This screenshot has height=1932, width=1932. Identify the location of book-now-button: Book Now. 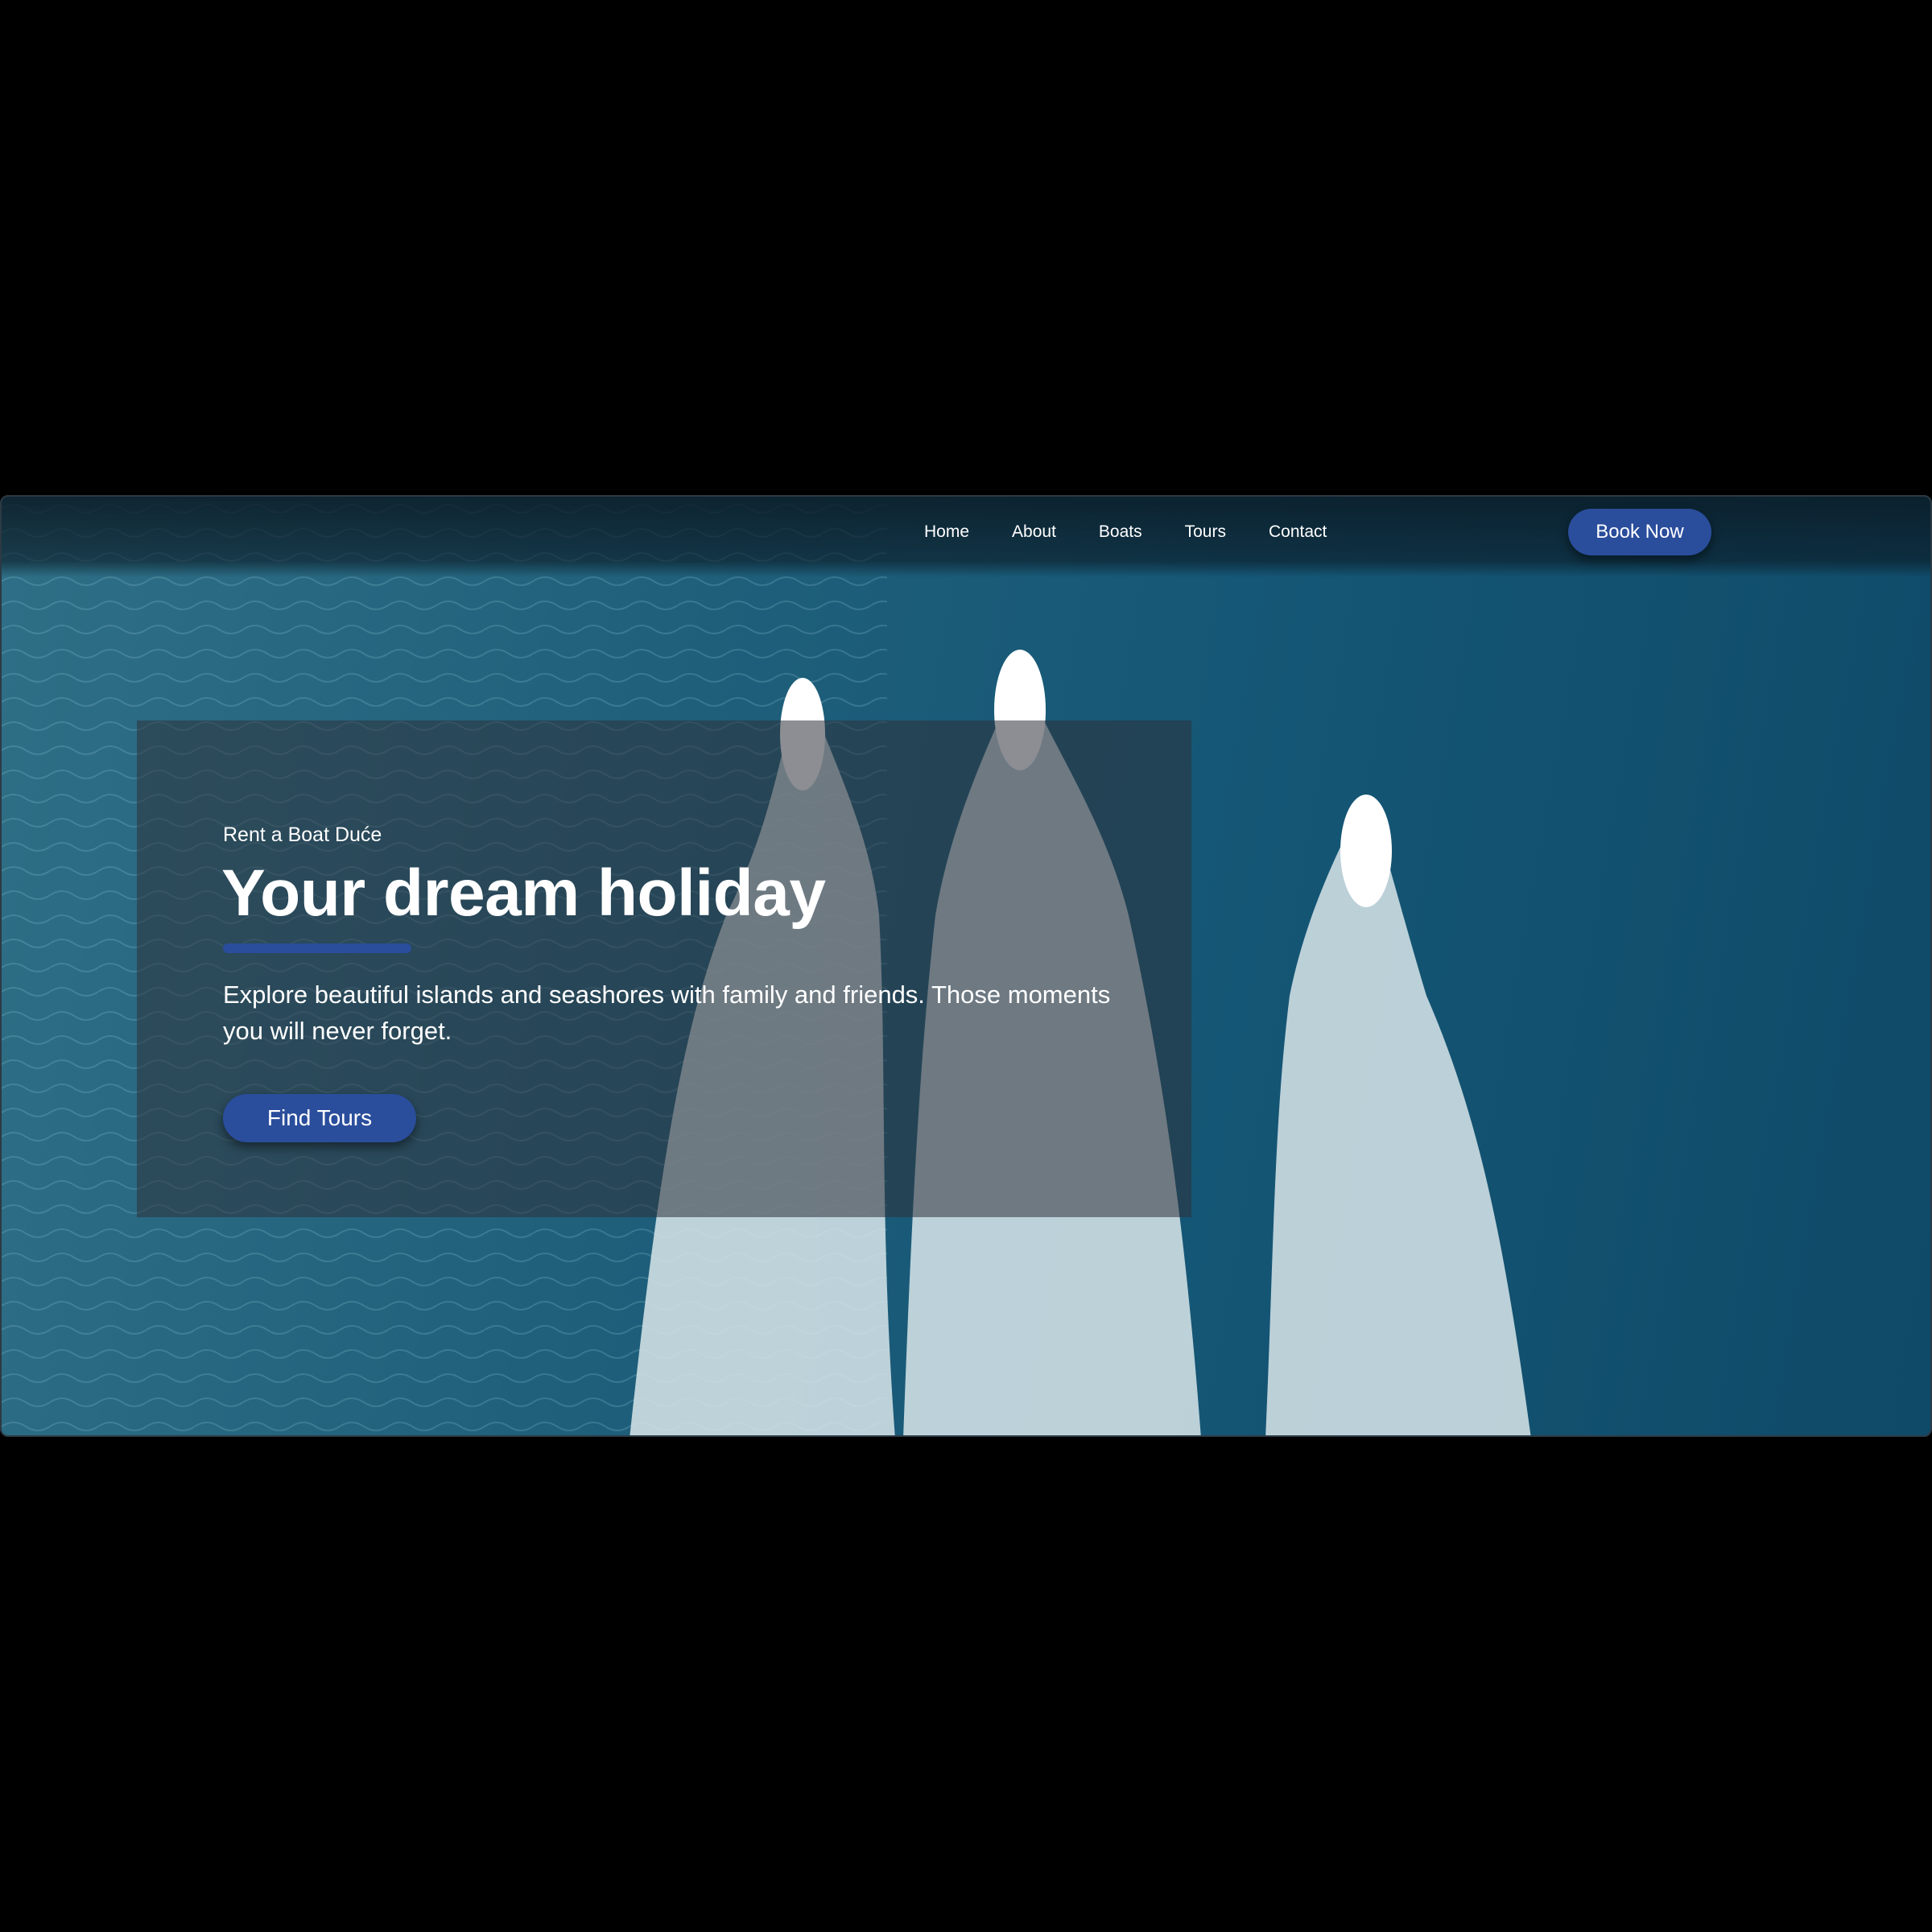
(1639, 532).